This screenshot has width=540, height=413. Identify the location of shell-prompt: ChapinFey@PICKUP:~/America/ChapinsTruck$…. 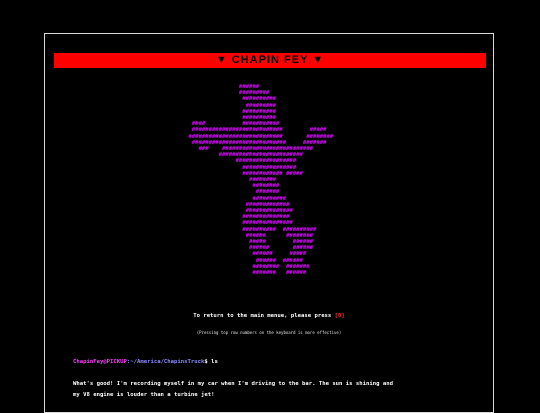
(145, 362).